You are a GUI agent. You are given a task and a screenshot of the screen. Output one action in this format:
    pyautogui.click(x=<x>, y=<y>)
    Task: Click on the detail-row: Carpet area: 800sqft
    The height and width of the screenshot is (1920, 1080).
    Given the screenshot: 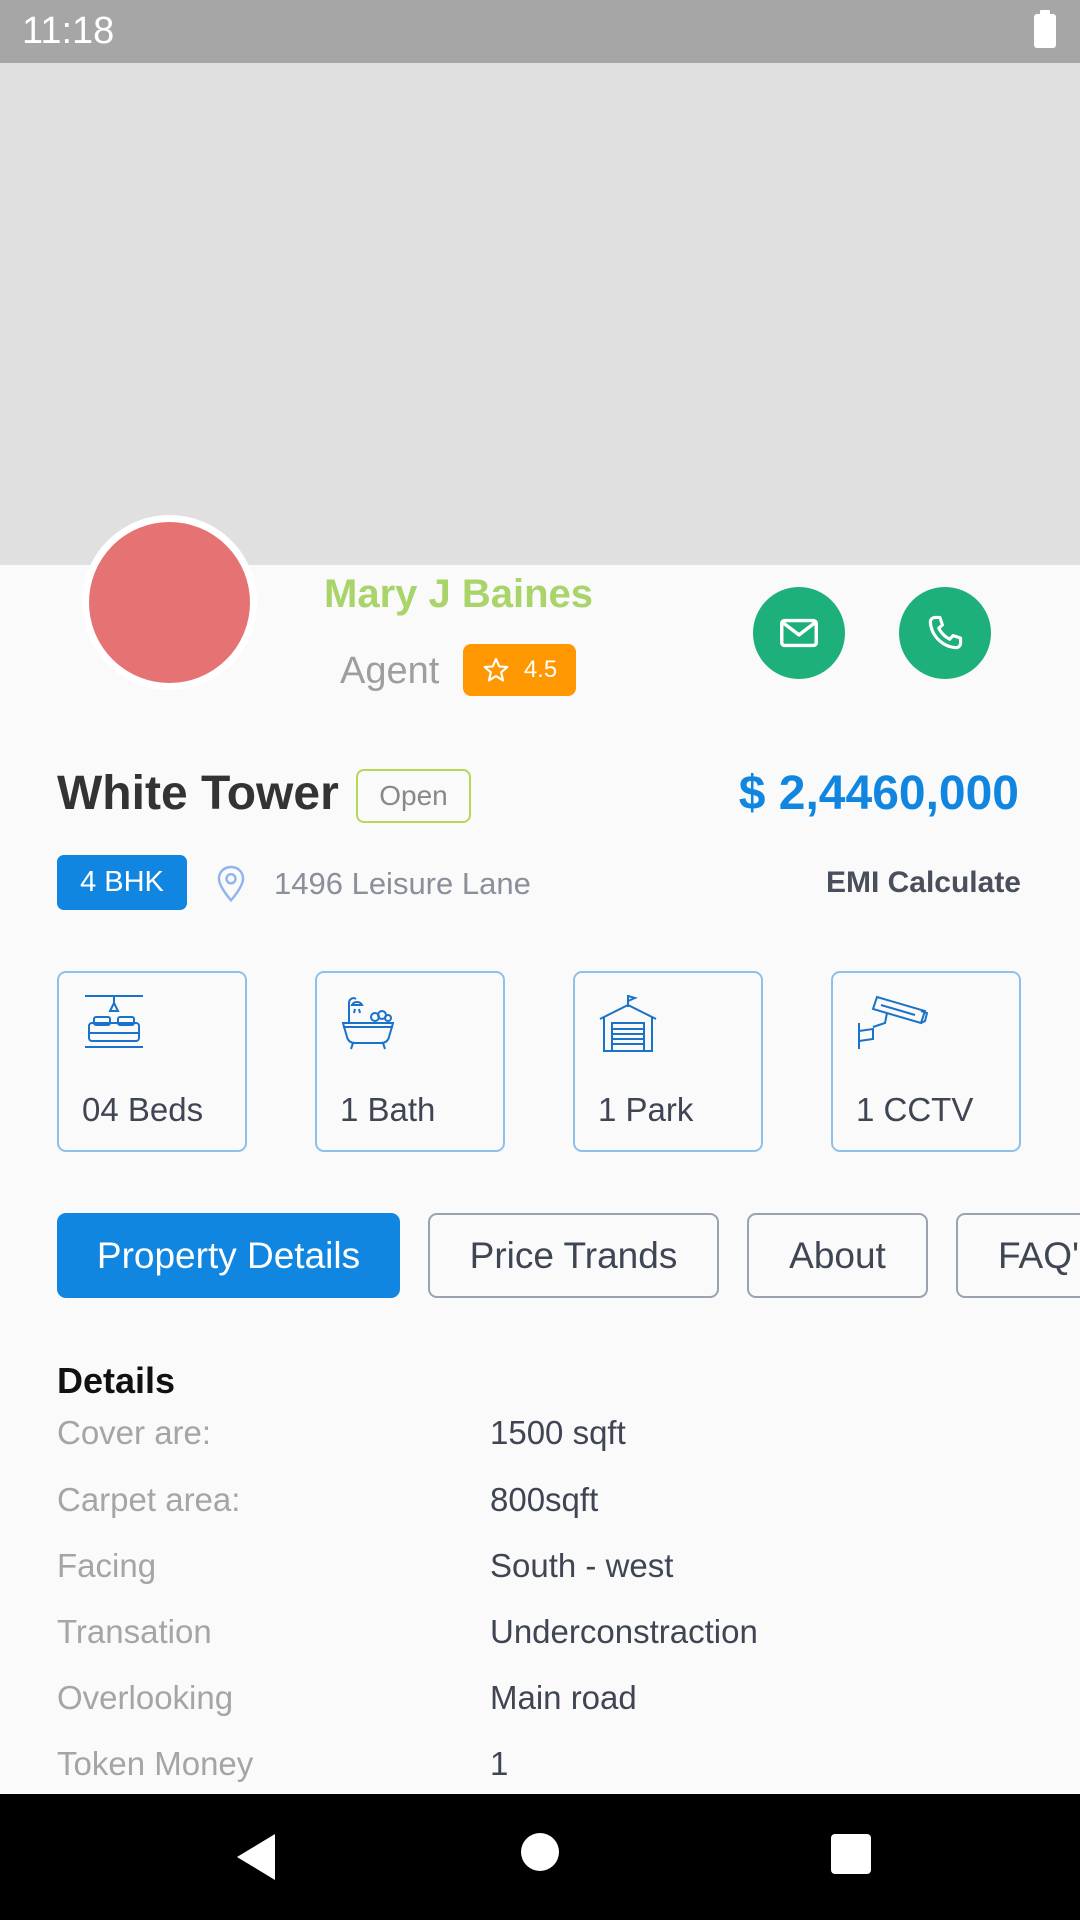 What is the action you would take?
    pyautogui.click(x=557, y=1506)
    